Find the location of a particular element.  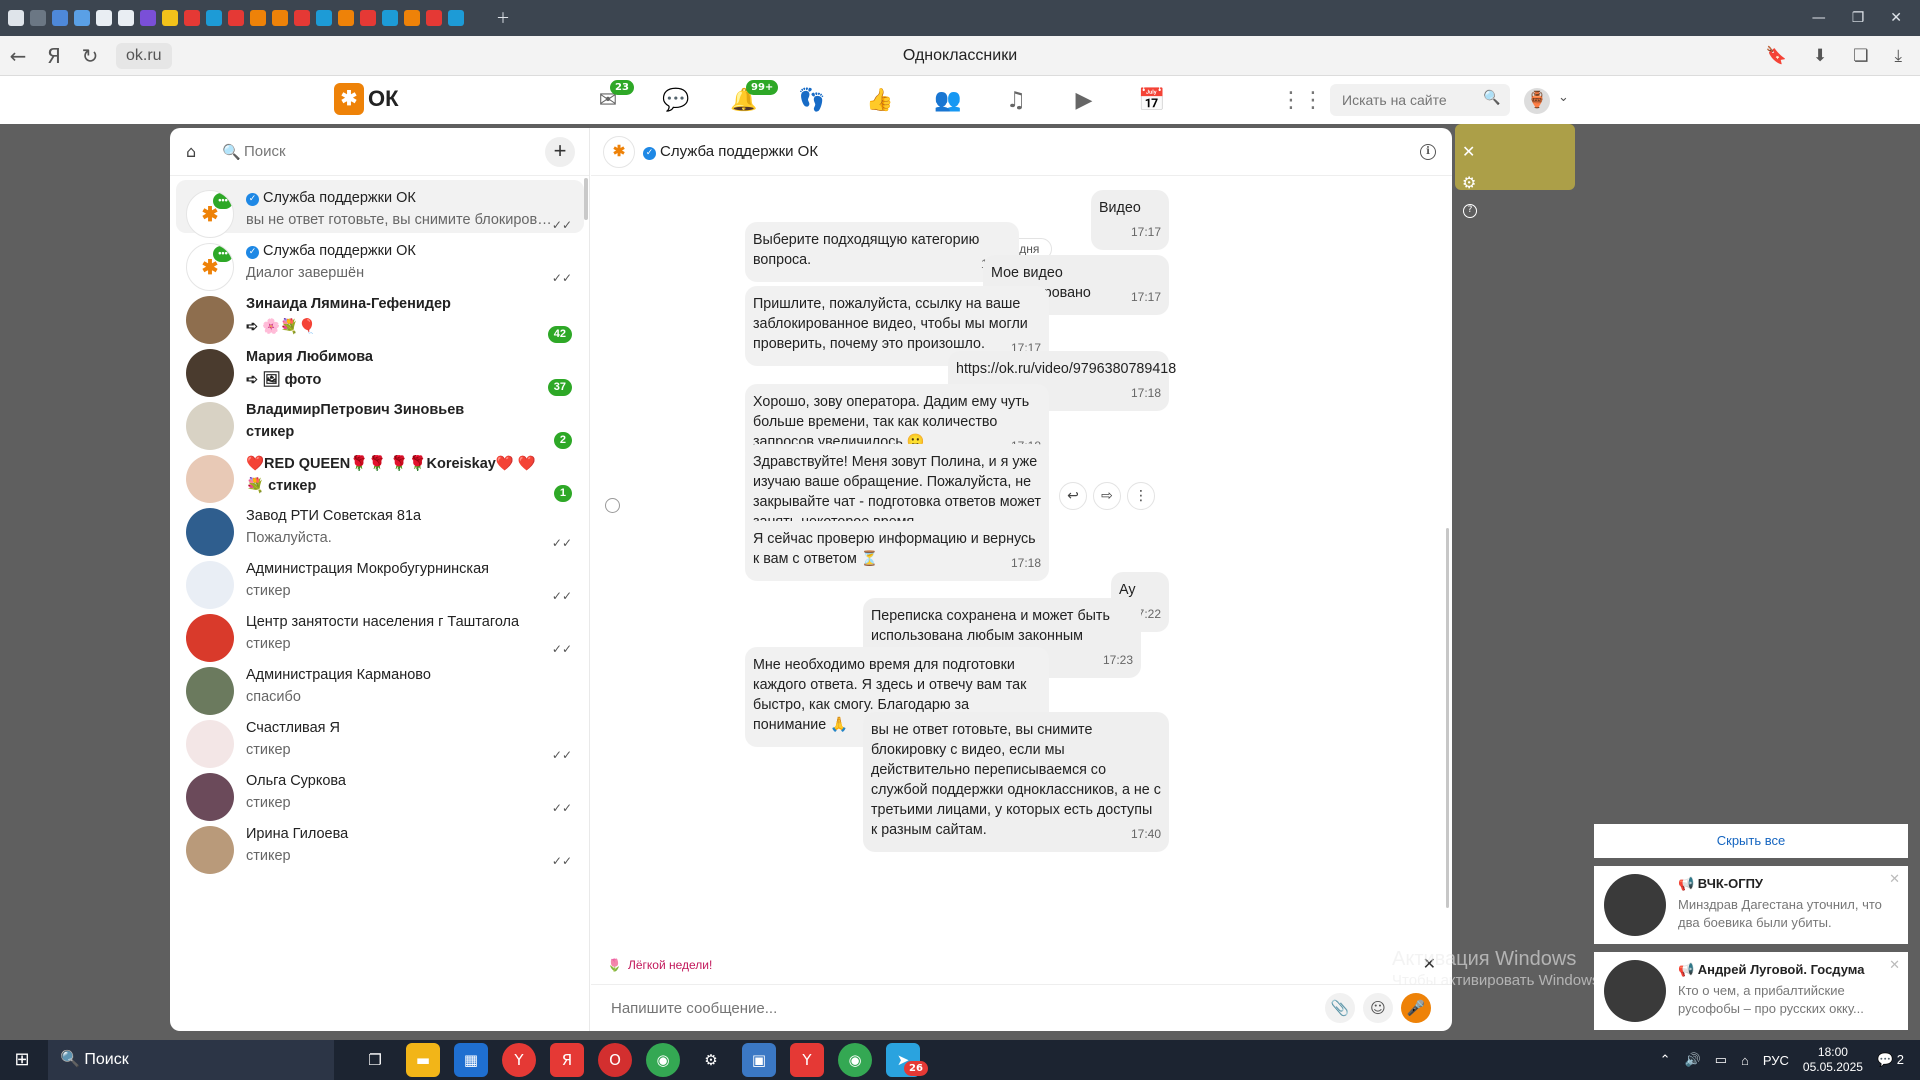

task-view-icon: ❐ is located at coordinates (375, 1060).